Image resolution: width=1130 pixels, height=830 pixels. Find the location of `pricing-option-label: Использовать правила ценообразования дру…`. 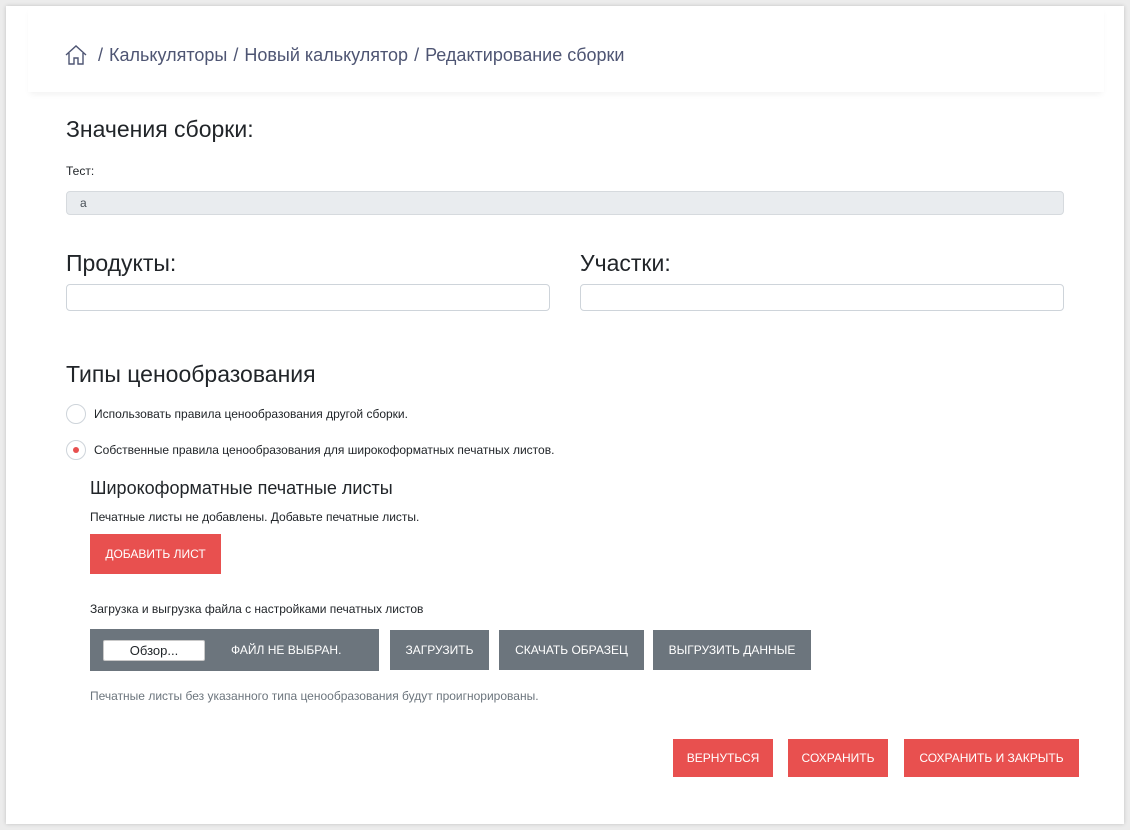

pricing-option-label: Использовать правила ценообразования дру… is located at coordinates (251, 414).